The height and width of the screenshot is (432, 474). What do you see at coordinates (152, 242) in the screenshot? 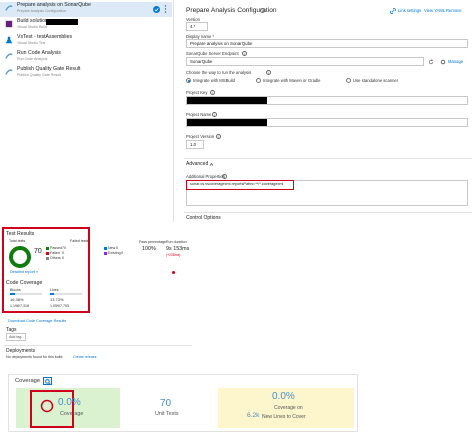
I see `pass-percentage-label: Pass percentage` at bounding box center [152, 242].